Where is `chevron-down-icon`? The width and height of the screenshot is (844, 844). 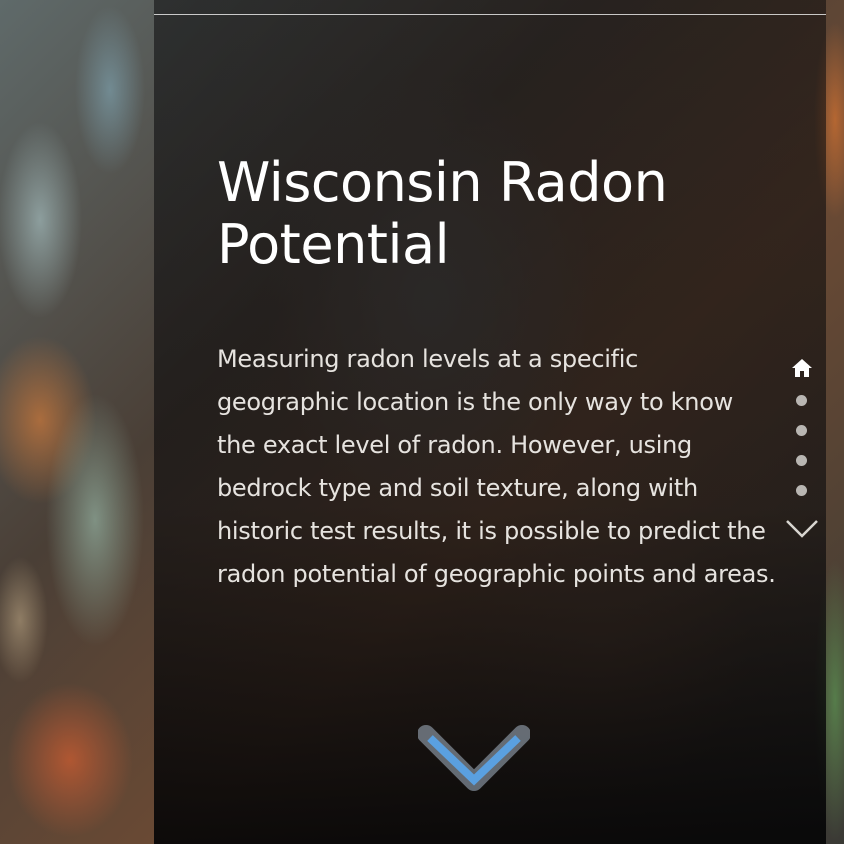 chevron-down-icon is located at coordinates (802, 529).